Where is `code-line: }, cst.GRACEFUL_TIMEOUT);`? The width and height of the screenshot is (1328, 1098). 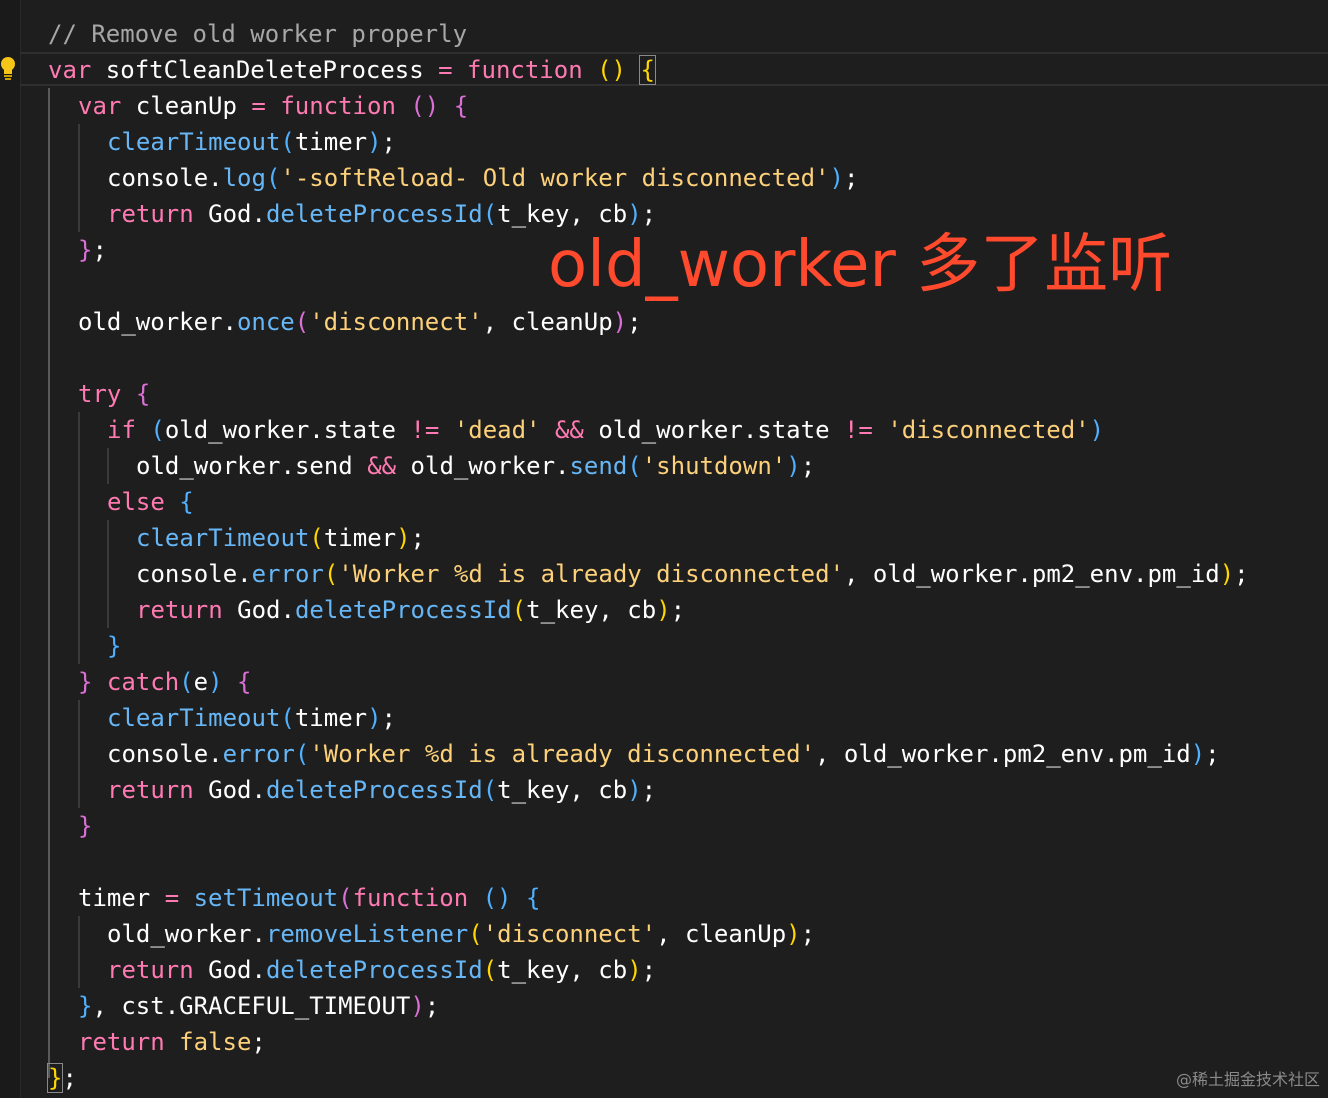
code-line: }, cst.GRACEFUL_TIMEOUT); is located at coordinates (258, 1006).